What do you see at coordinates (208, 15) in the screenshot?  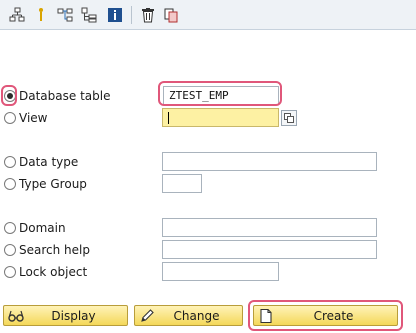 I see `application-toolbar` at bounding box center [208, 15].